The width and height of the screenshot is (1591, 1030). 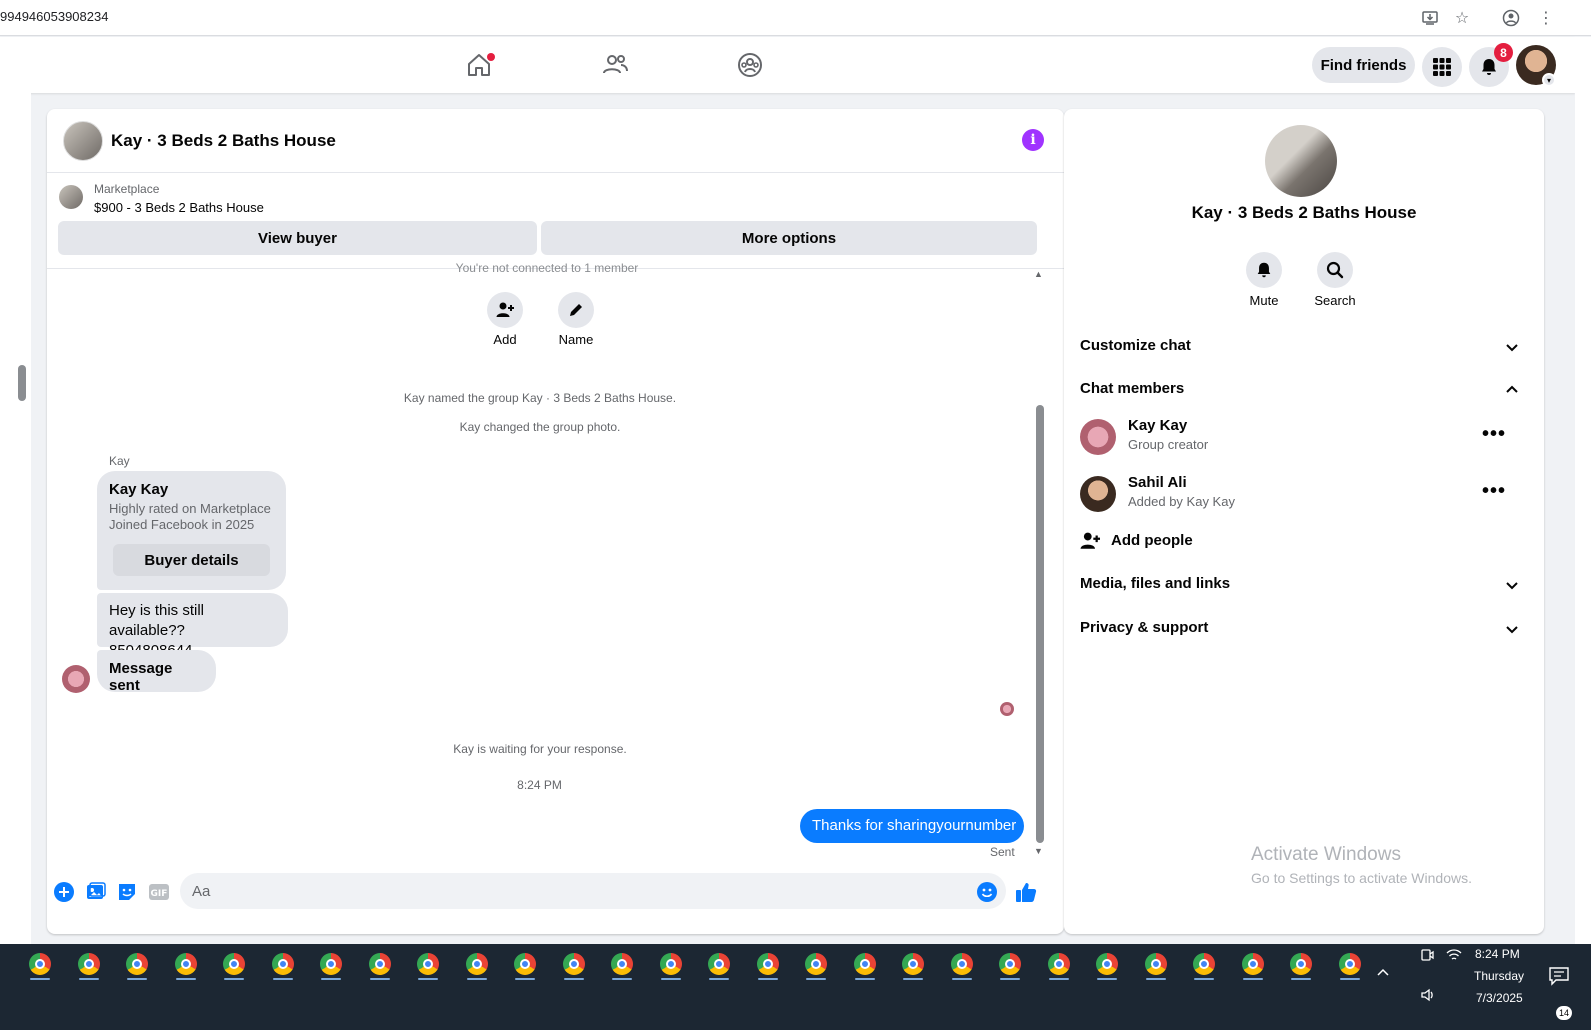 What do you see at coordinates (1430, 18) in the screenshot?
I see `install-icon` at bounding box center [1430, 18].